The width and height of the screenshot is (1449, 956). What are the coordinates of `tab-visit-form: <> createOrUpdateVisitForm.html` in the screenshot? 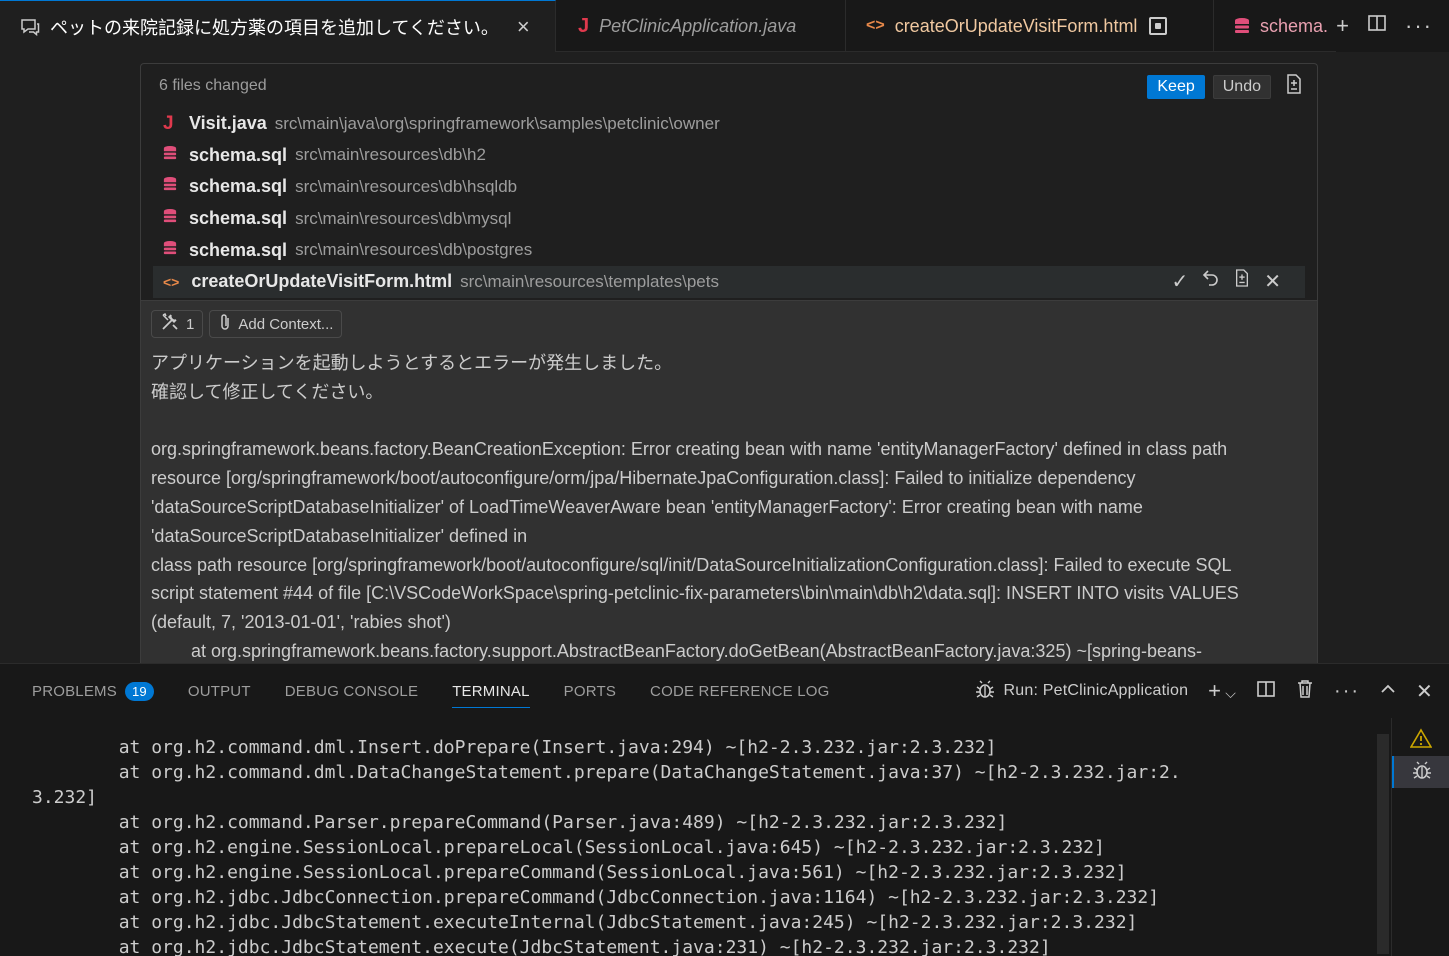 It's located at (1030, 26).